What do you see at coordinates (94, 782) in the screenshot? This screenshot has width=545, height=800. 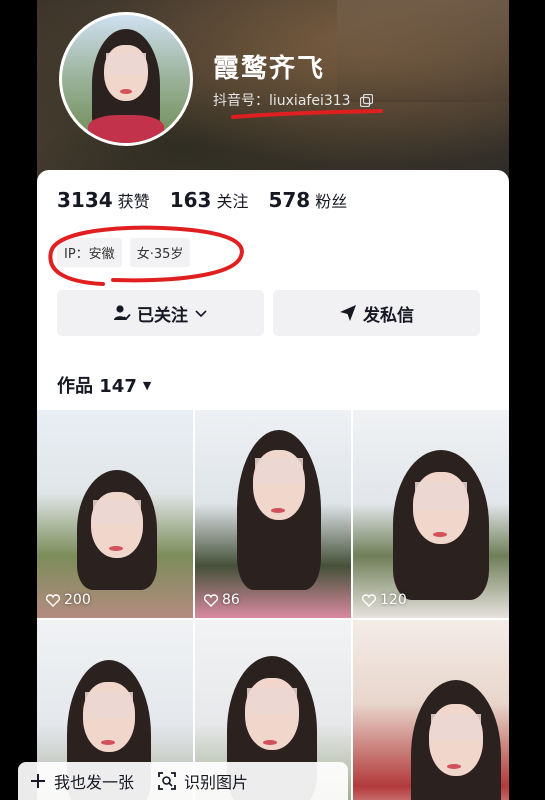 I see `post-same-label: 我也发一张` at bounding box center [94, 782].